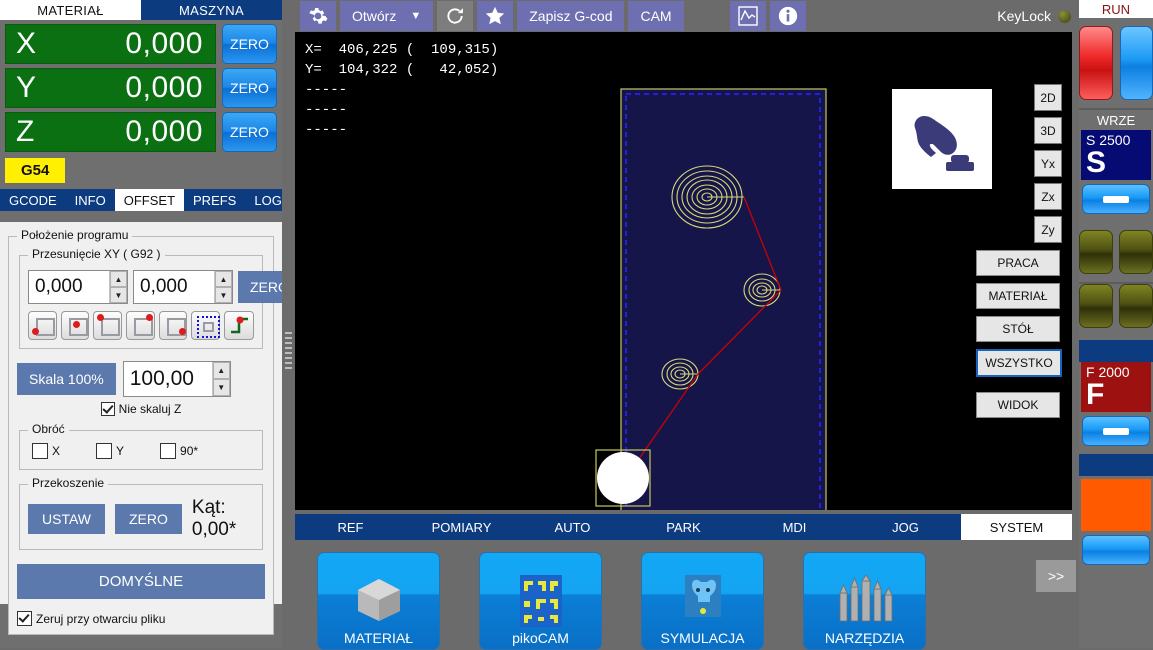  Describe the element at coordinates (1018, 296) in the screenshot. I see `view-material-button: MATERIAŁ` at that location.